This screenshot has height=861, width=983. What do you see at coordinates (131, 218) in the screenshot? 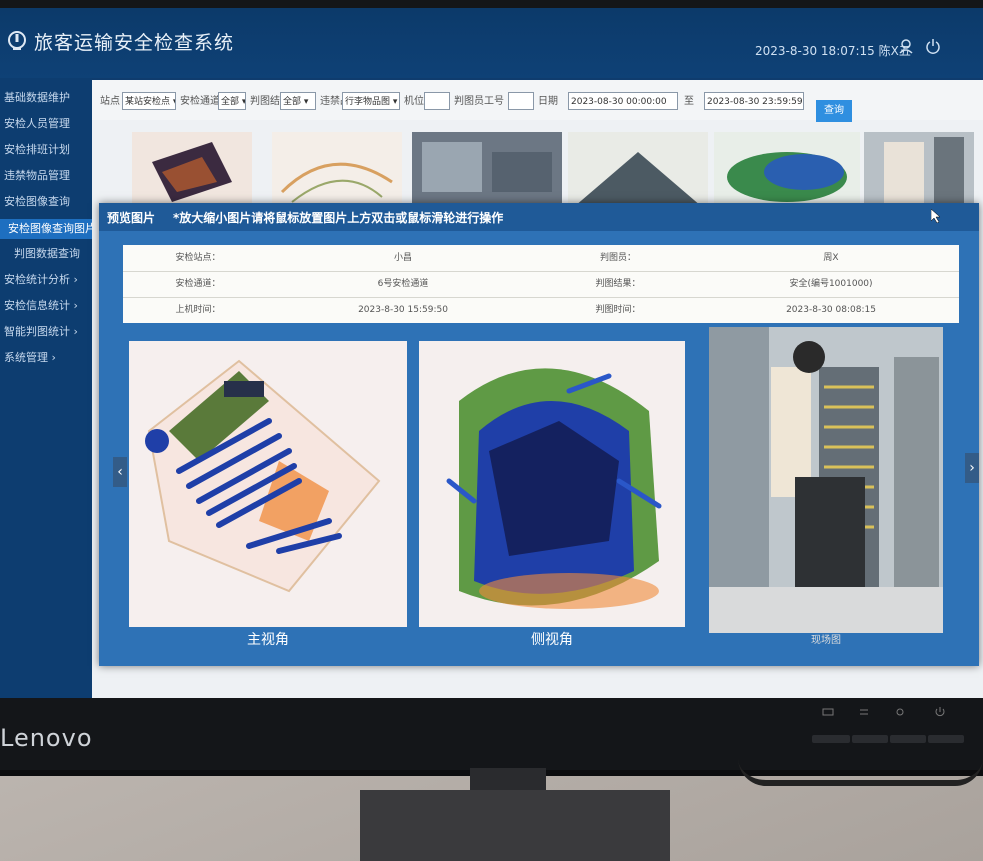
I see `modal-title: 预览图片` at bounding box center [131, 218].